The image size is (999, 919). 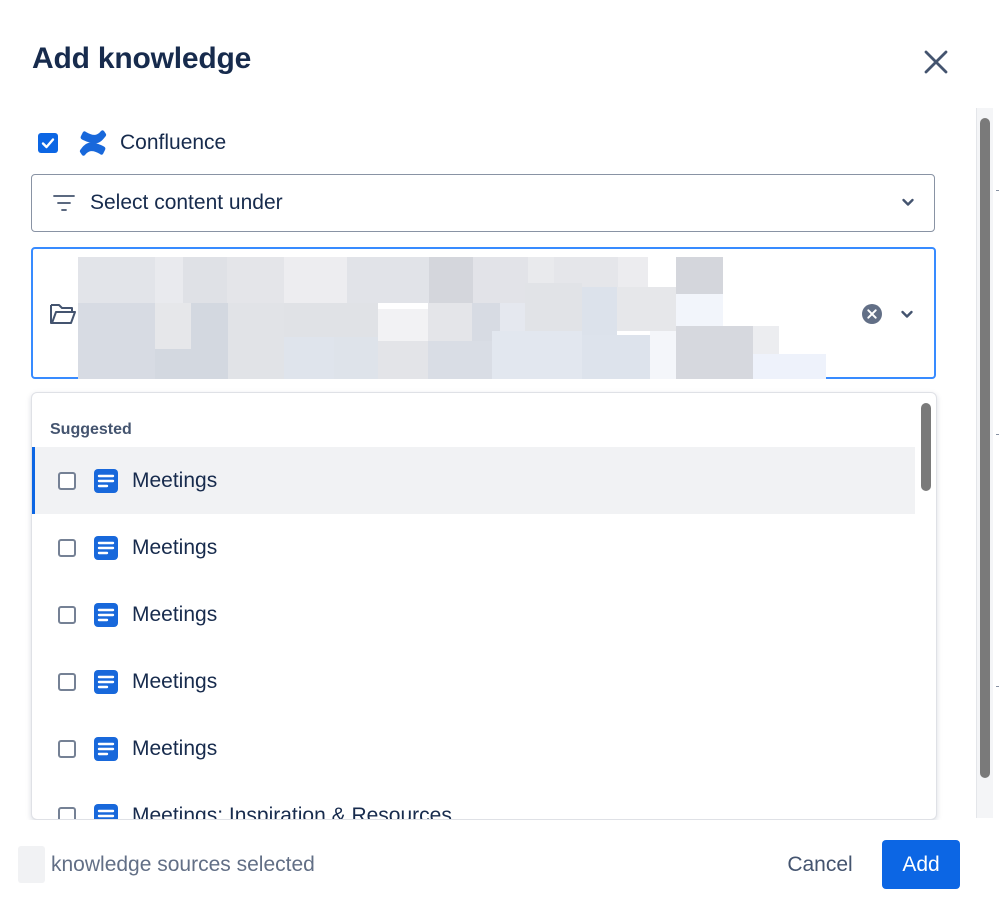 What do you see at coordinates (292, 811) in the screenshot?
I see `item-label: Meetings: Inspiration & Resources` at bounding box center [292, 811].